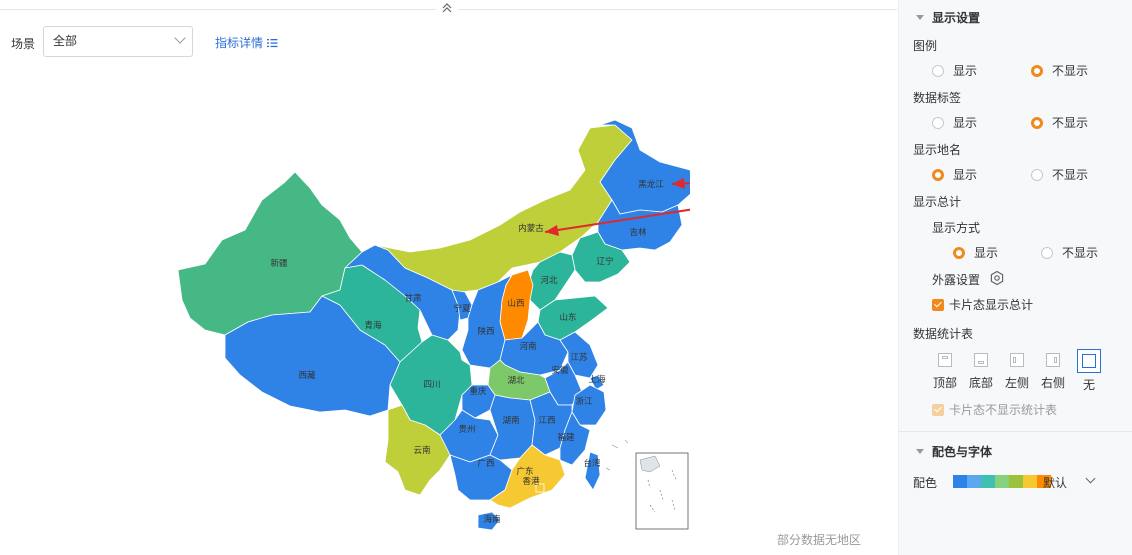 The image size is (1132, 555). I want to click on place-name-radio-show: 显示, so click(954, 174).